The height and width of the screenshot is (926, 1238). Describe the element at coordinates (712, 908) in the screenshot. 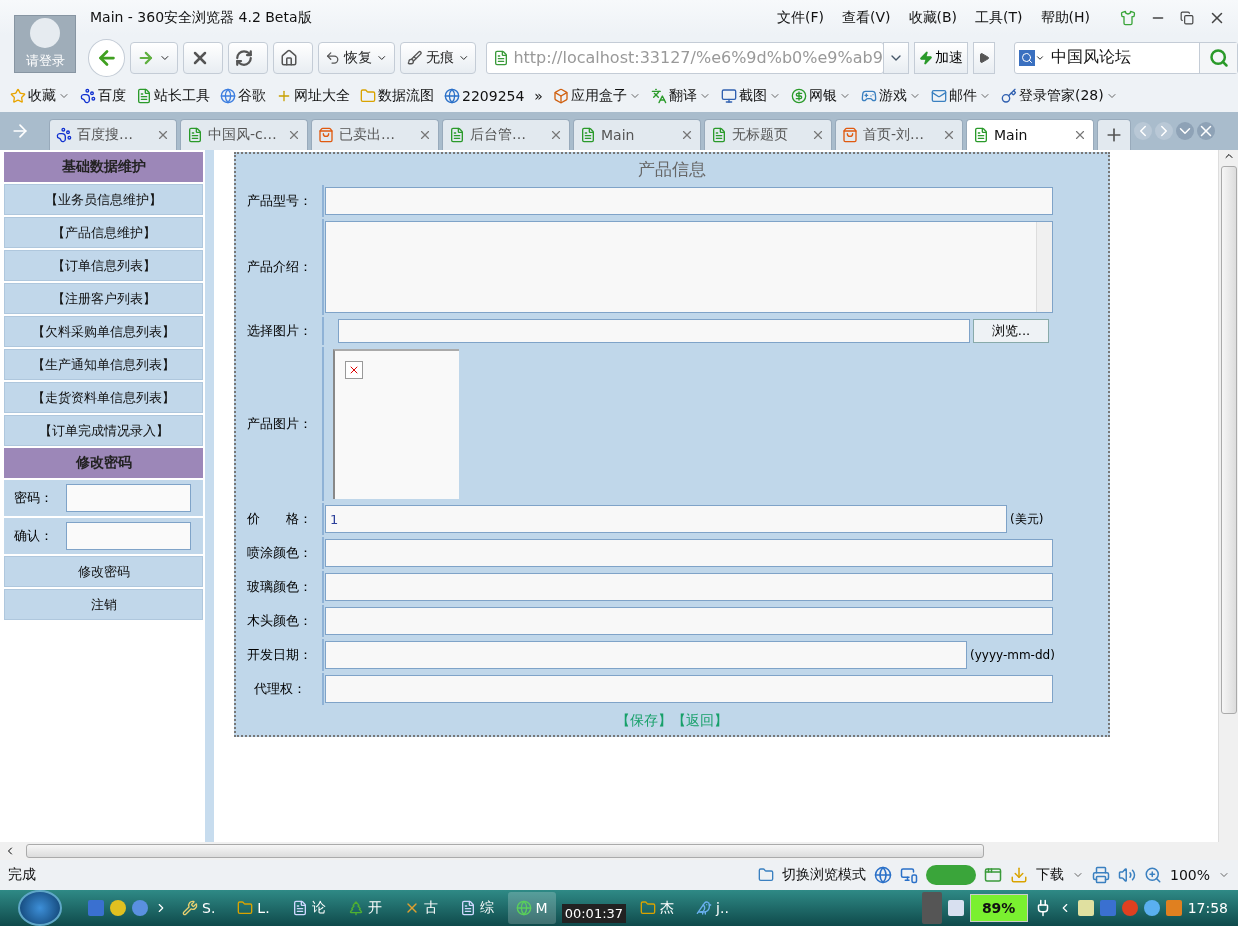

I see `taskbar-item: j..` at that location.